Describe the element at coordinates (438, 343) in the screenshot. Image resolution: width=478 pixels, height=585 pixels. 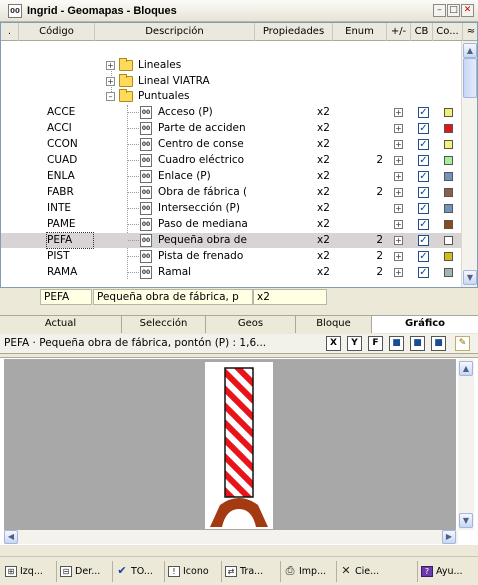
I see `save-all-icon: ■` at that location.